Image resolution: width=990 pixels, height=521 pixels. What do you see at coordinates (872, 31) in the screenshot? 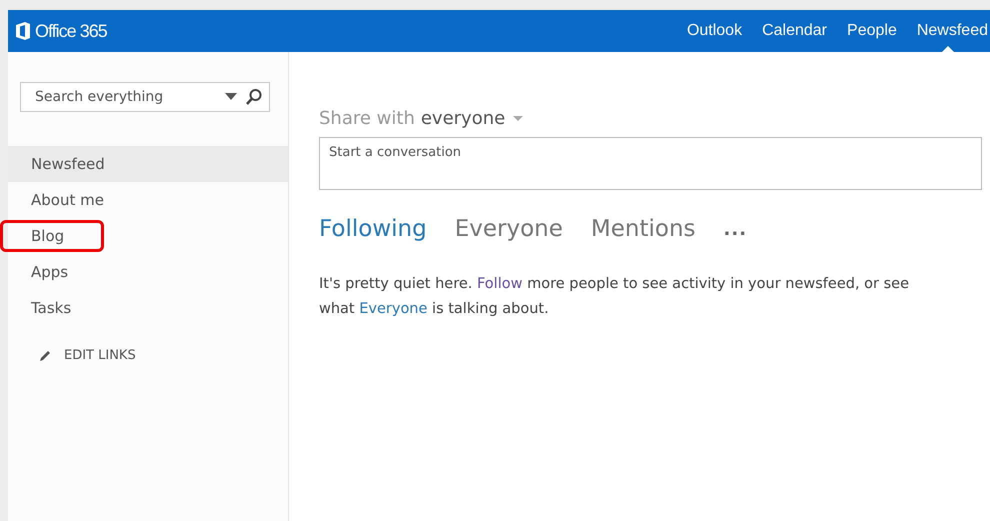
I see `nav-link: People` at bounding box center [872, 31].